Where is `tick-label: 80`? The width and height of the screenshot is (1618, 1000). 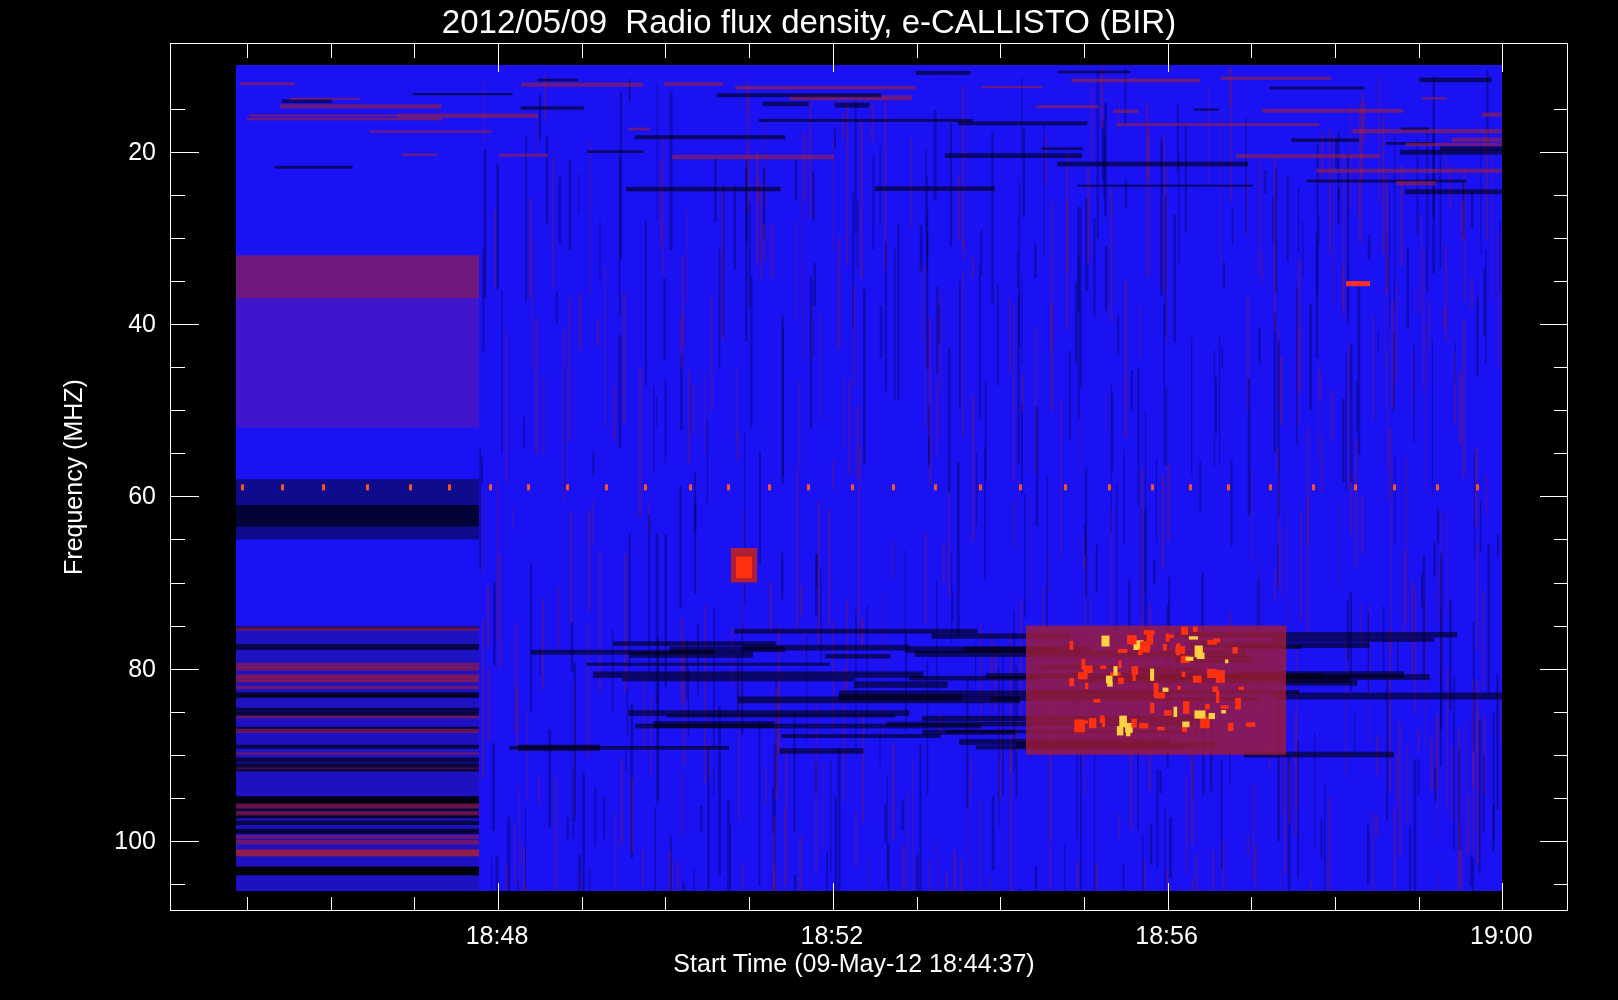 tick-label: 80 is located at coordinates (141, 667).